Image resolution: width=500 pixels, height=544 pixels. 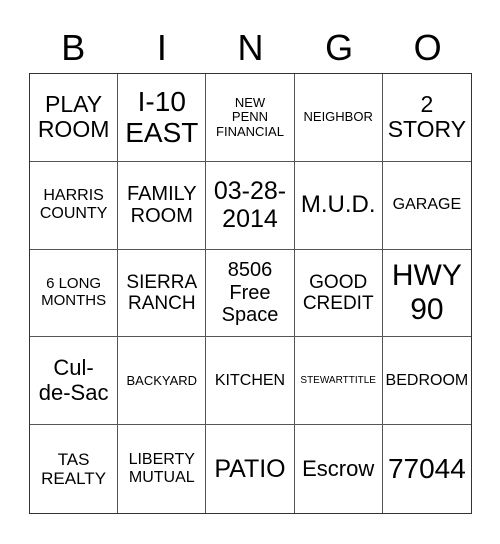 I want to click on bingo-cell: HWY 90, so click(x=426, y=294).